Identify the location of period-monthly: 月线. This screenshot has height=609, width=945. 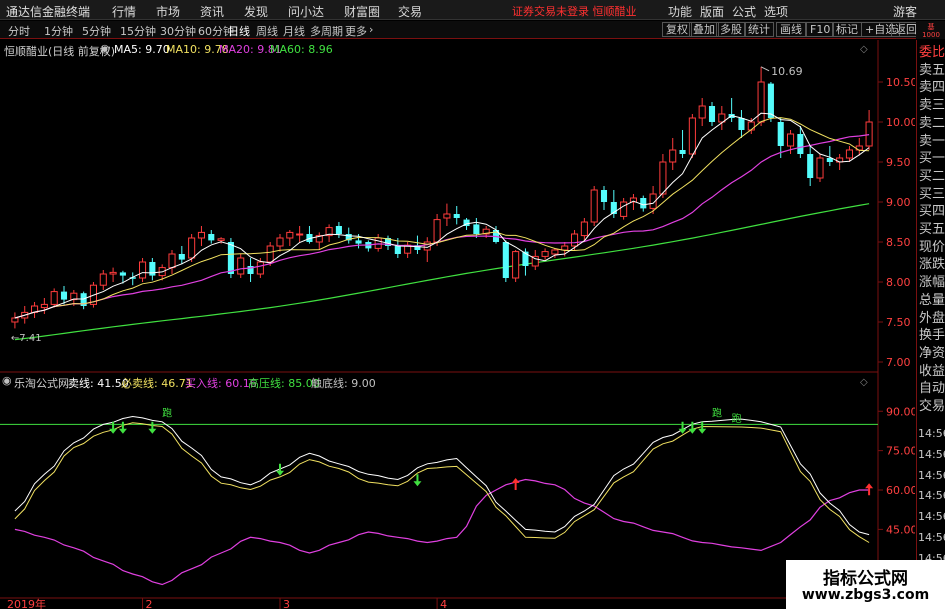
(294, 31).